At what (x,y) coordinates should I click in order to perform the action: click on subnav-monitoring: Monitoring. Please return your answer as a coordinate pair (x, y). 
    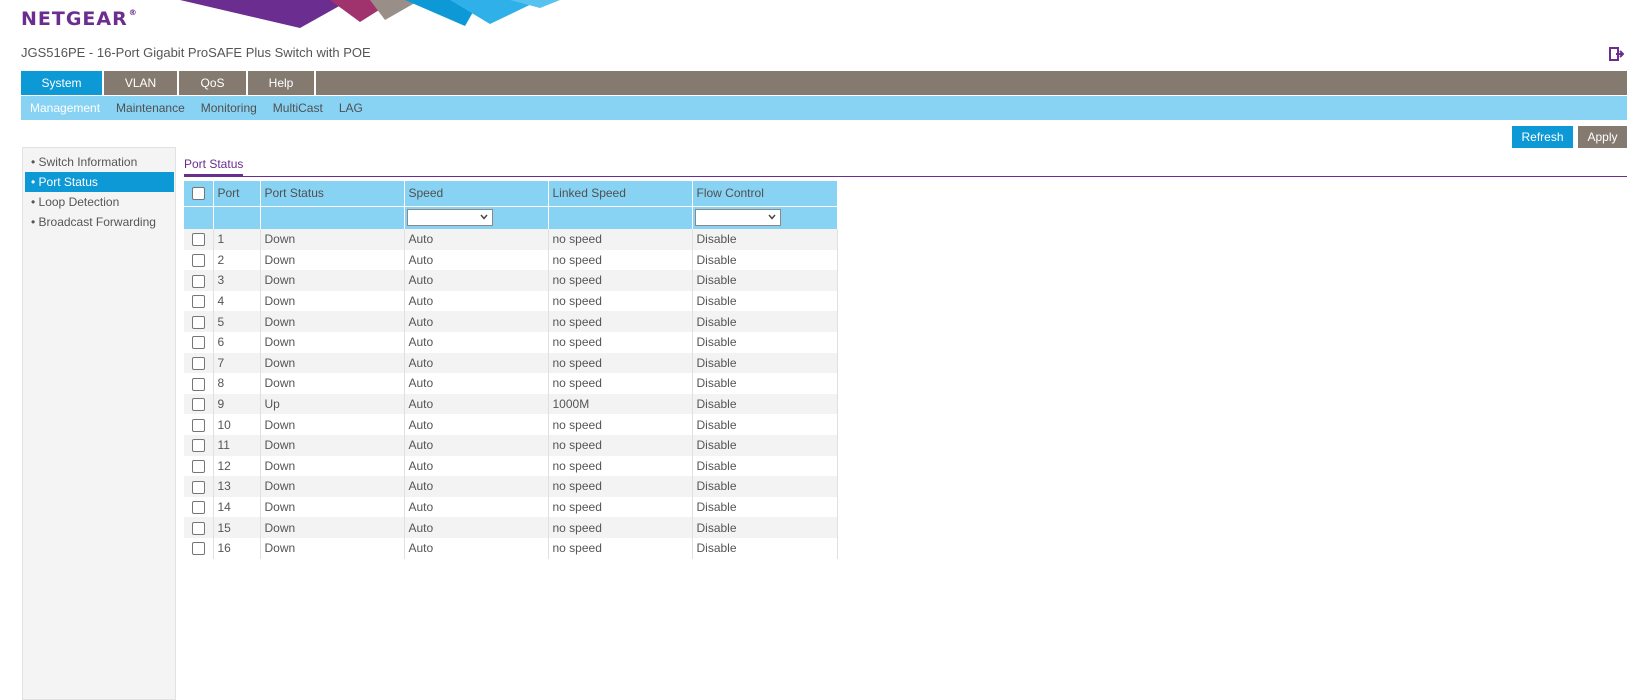
    Looking at the image, I should click on (229, 108).